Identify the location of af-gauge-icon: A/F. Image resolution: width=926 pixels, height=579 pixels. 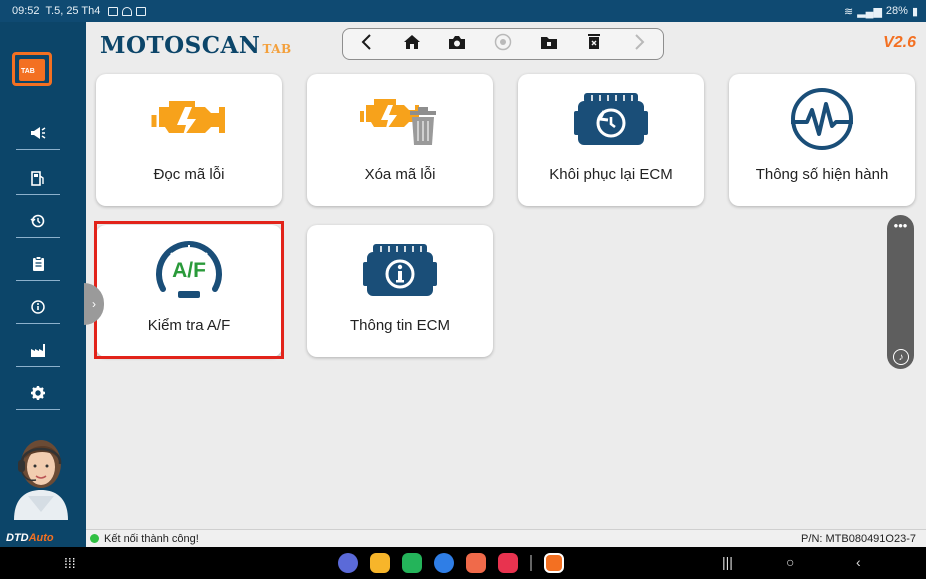
(189, 270).